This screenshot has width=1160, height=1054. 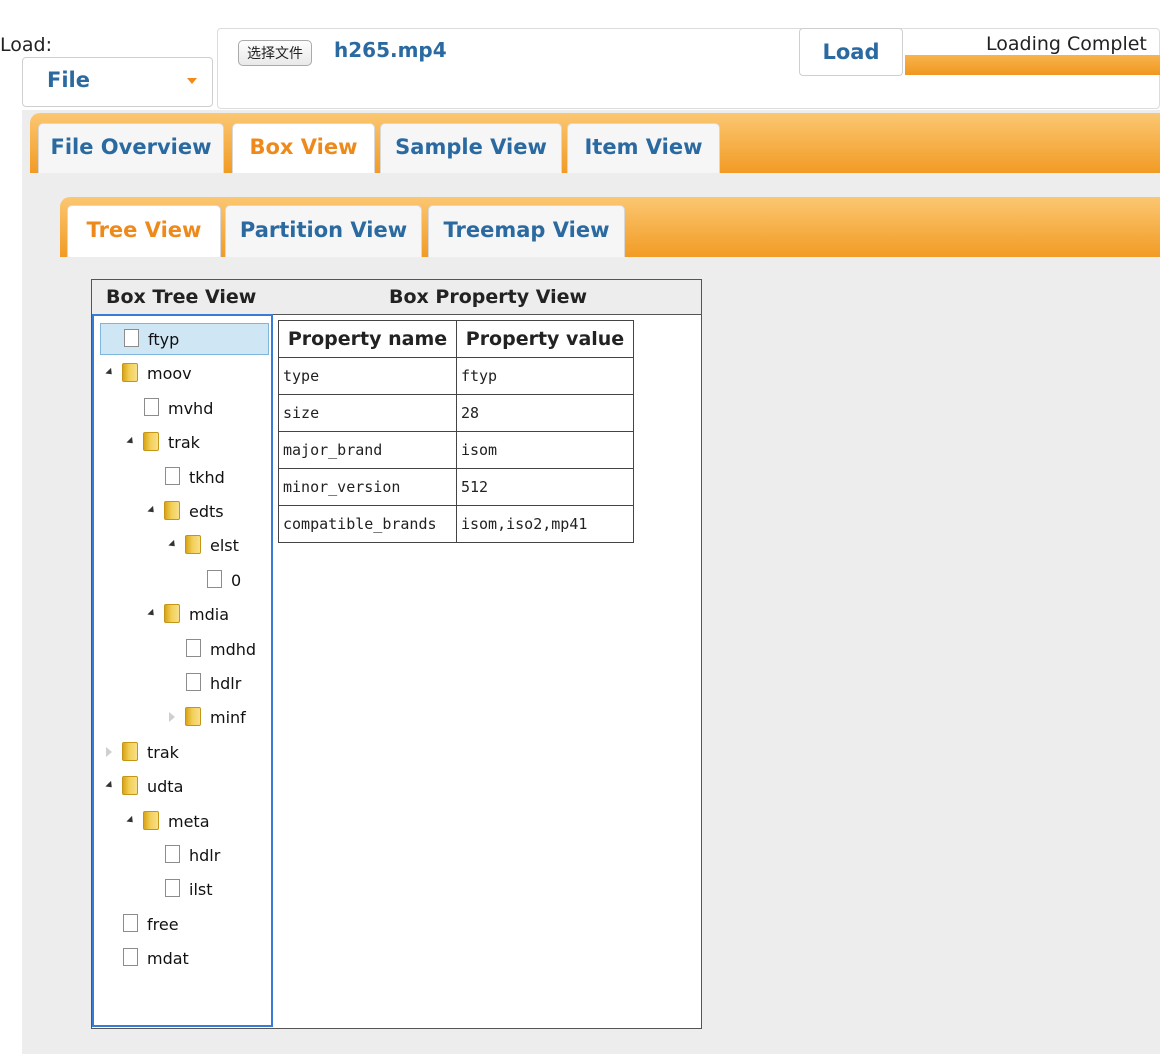 I want to click on table-row: minor_version 512, so click(x=456, y=487).